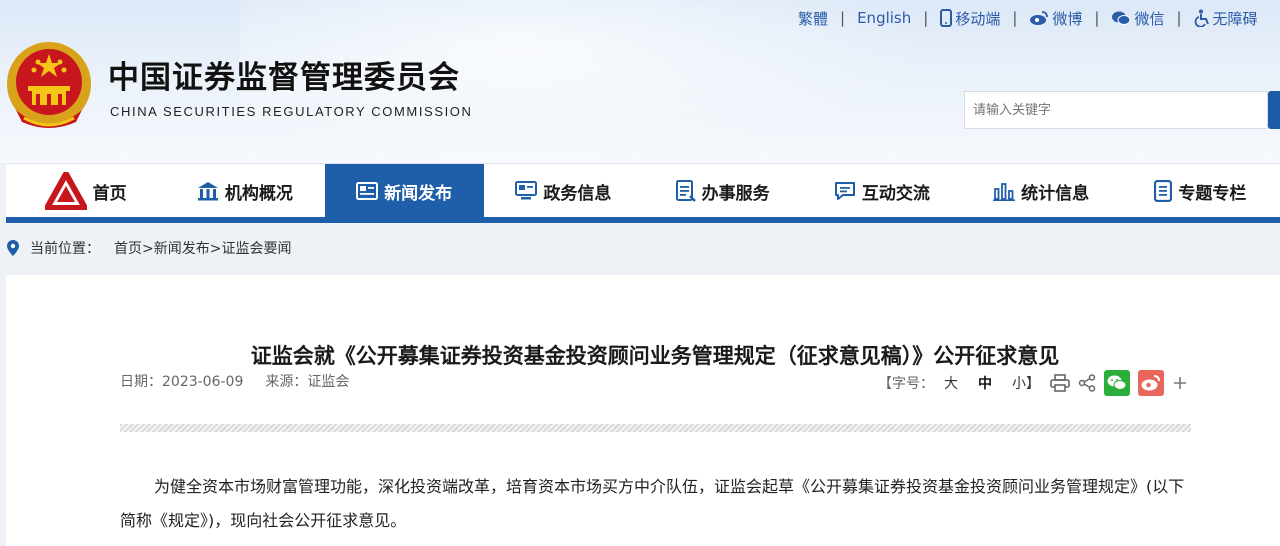 Image resolution: width=1280 pixels, height=546 pixels. What do you see at coordinates (13, 248) in the screenshot?
I see `location-pin-icon` at bounding box center [13, 248].